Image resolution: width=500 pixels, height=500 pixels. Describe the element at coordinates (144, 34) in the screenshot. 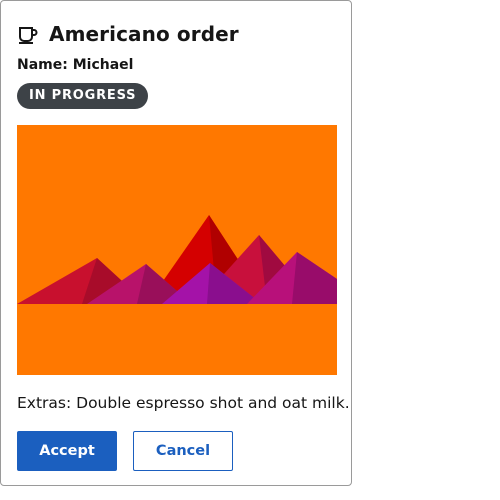

I see `order-title: Americano order` at that location.